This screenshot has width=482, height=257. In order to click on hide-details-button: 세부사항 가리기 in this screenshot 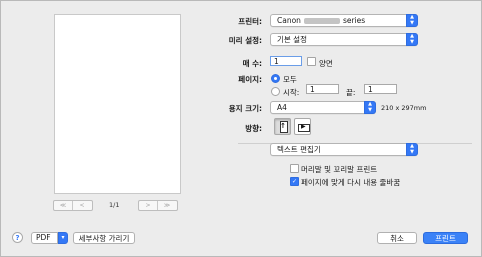, I will do `click(104, 238)`.